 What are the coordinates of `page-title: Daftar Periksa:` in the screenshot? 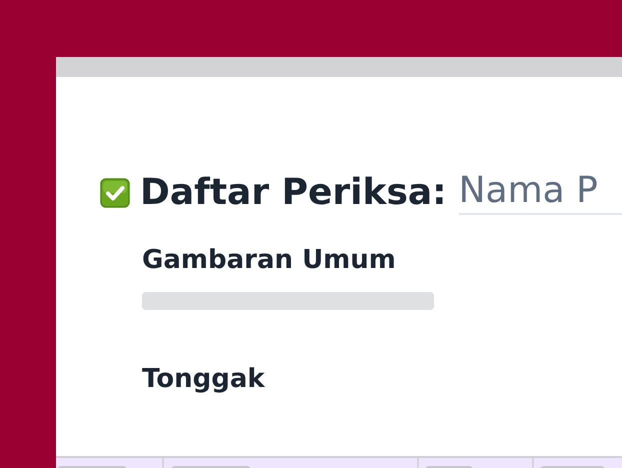 It's located at (293, 193).